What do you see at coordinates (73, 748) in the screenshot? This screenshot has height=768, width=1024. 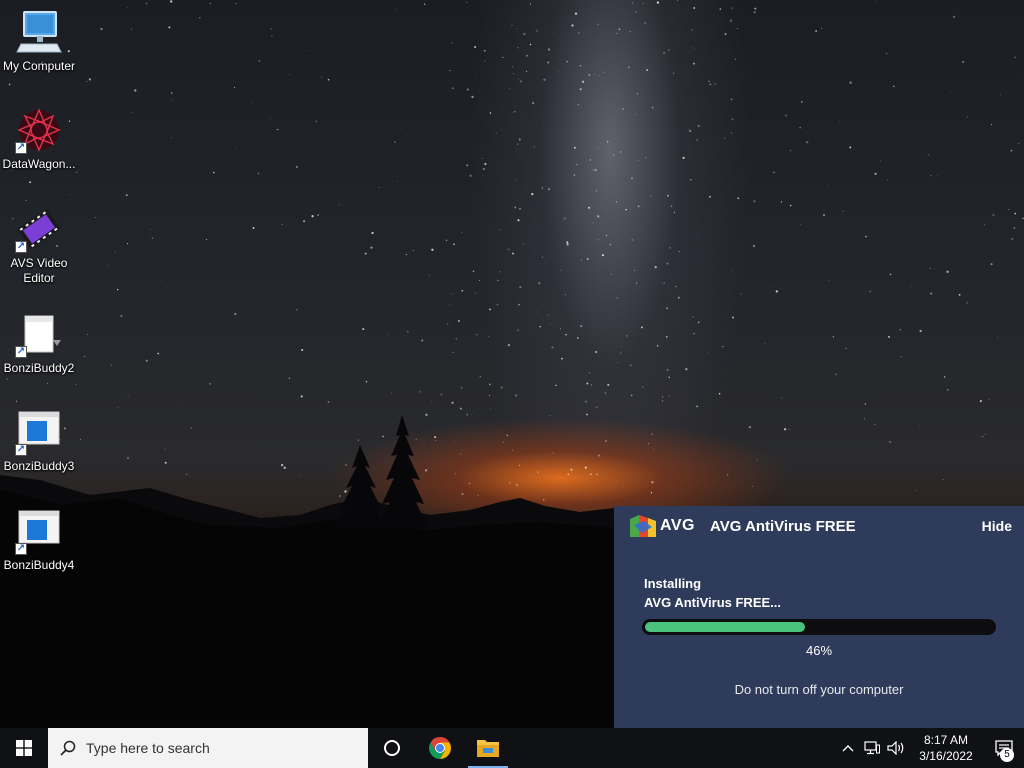 I see `search-icon` at bounding box center [73, 748].